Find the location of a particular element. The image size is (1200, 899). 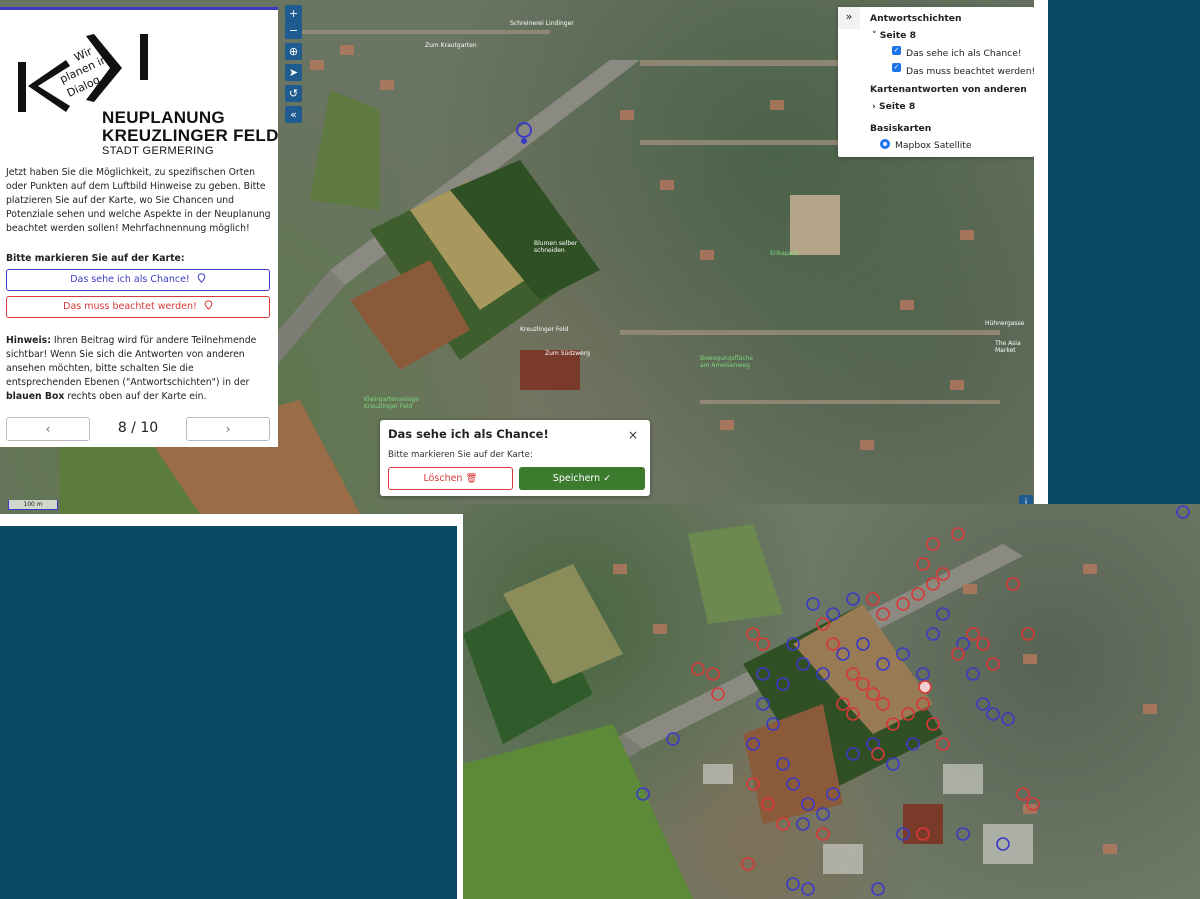

radio-mapbox is located at coordinates (885, 144).